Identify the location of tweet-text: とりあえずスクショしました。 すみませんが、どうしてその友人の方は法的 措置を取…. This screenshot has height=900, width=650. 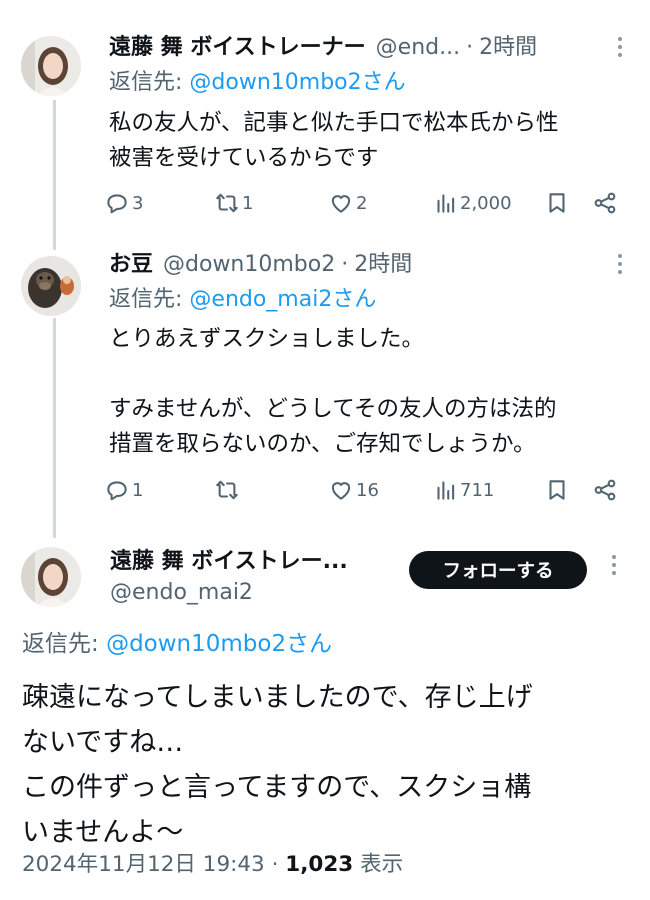
(333, 391).